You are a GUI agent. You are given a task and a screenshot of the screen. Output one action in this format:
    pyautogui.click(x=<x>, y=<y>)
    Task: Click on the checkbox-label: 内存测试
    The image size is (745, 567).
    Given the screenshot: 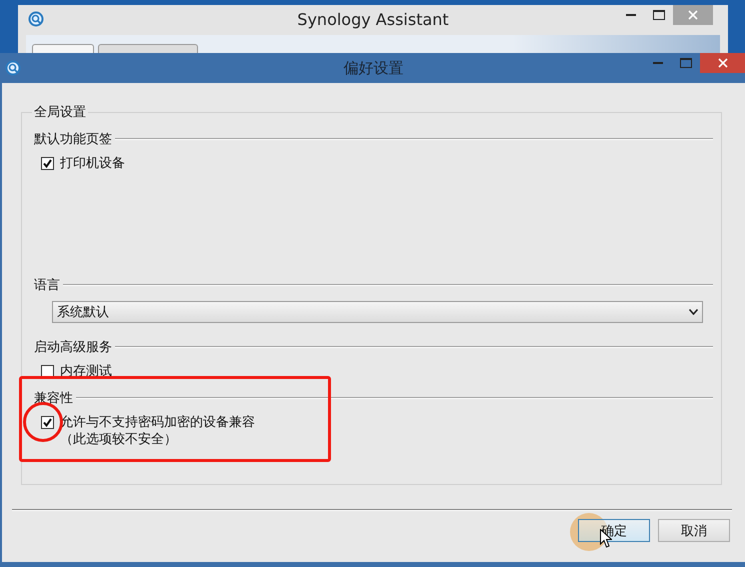 What is the action you would take?
    pyautogui.click(x=86, y=371)
    